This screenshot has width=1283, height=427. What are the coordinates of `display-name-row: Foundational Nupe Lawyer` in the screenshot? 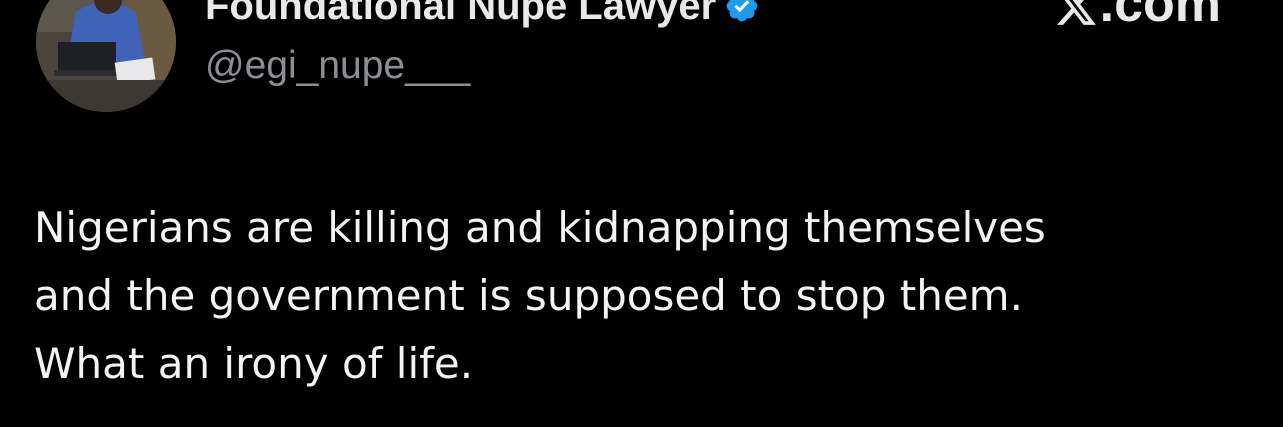 It's located at (482, 18).